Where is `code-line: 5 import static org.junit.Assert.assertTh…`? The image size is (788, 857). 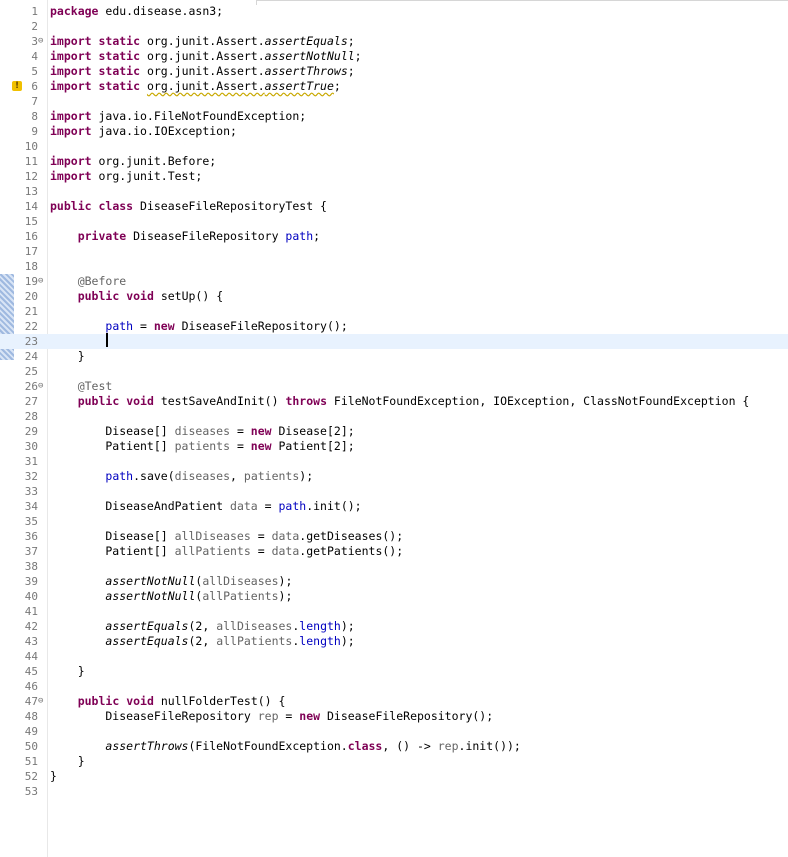 code-line: 5 import static org.junit.Assert.assertTh… is located at coordinates (394, 71).